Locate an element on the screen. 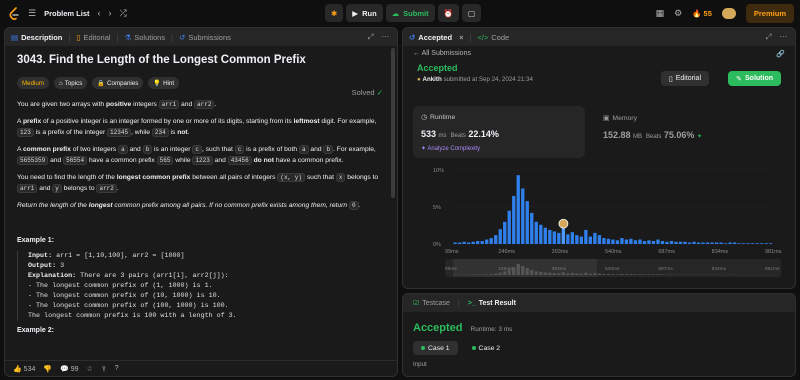 Image resolution: width=800 pixels, height=380 pixels. solution-button: ✎ Solution is located at coordinates (754, 78).